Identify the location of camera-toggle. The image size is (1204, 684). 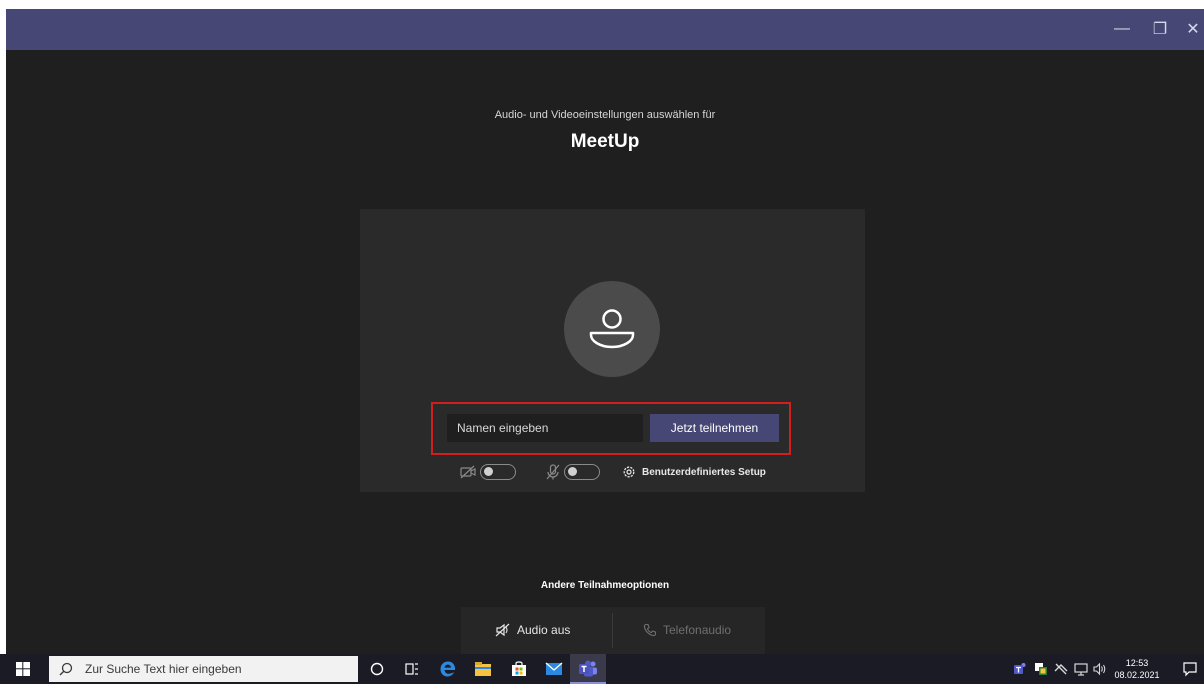
(498, 472).